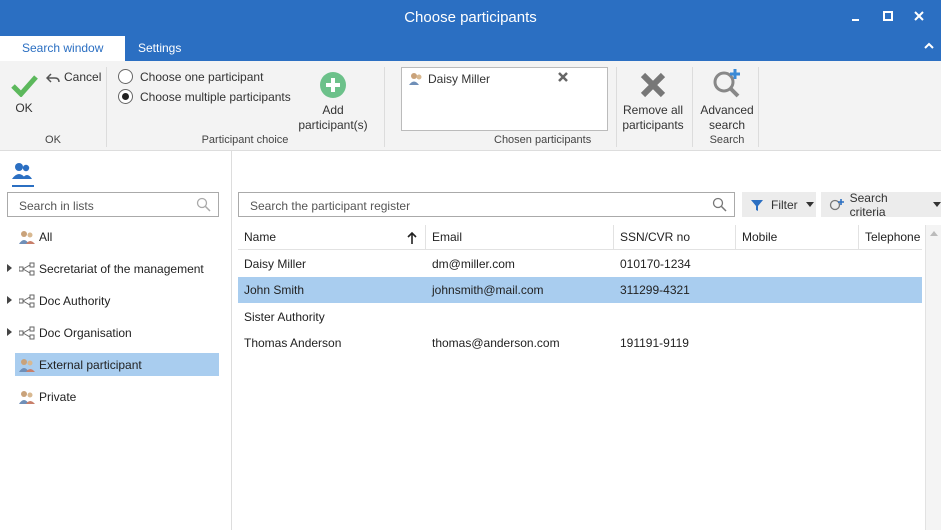 The width and height of the screenshot is (941, 530). What do you see at coordinates (726, 83) in the screenshot?
I see `advanced-search-icon` at bounding box center [726, 83].